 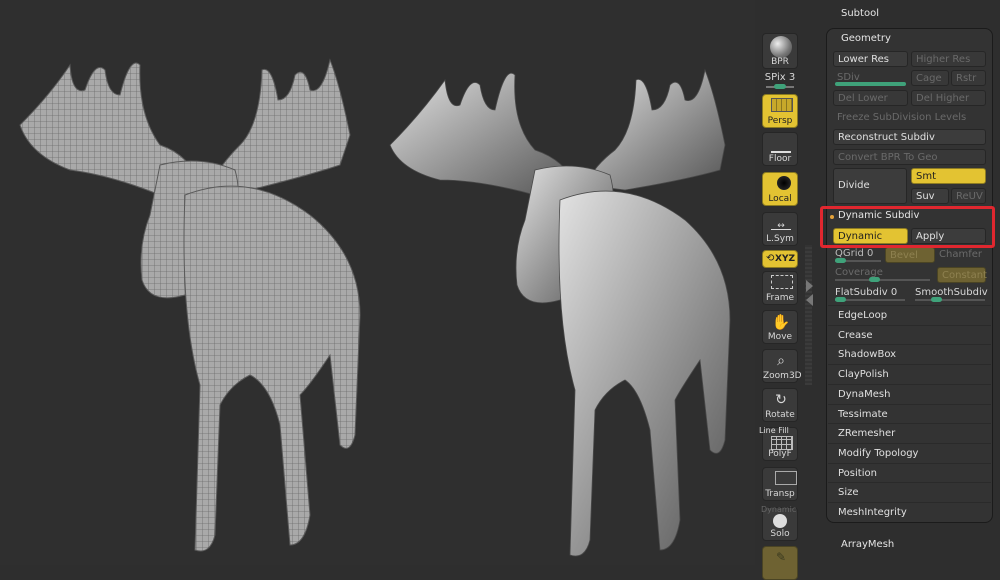 I want to click on persp-button: Persp, so click(x=780, y=111).